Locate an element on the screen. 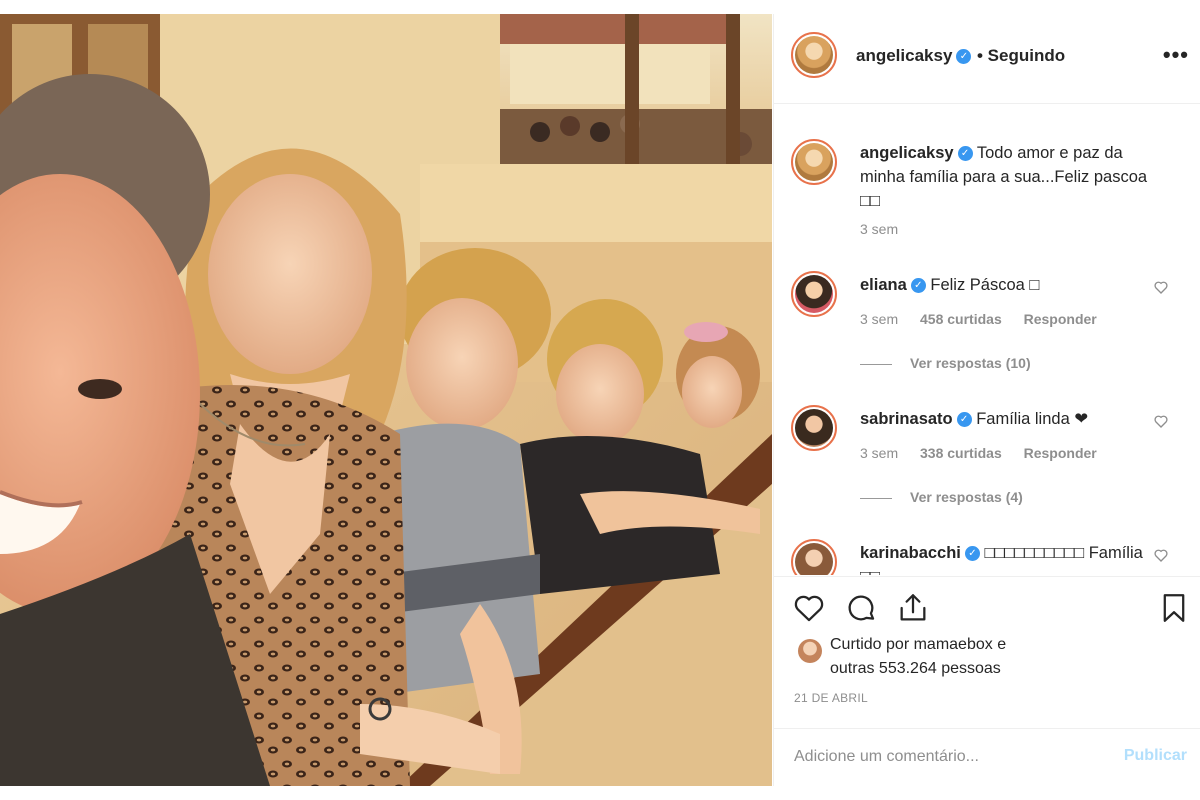 The image size is (1200, 800). comment-text: Família linda ❤ is located at coordinates (1030, 419).